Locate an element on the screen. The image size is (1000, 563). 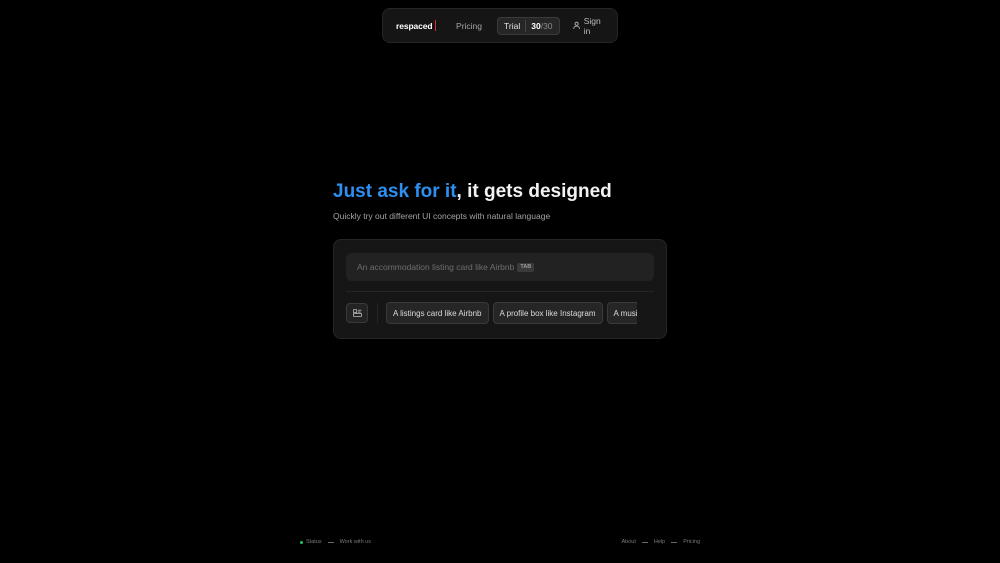
suggestion-chip: A music player like Spotify is located at coordinates (621, 313).